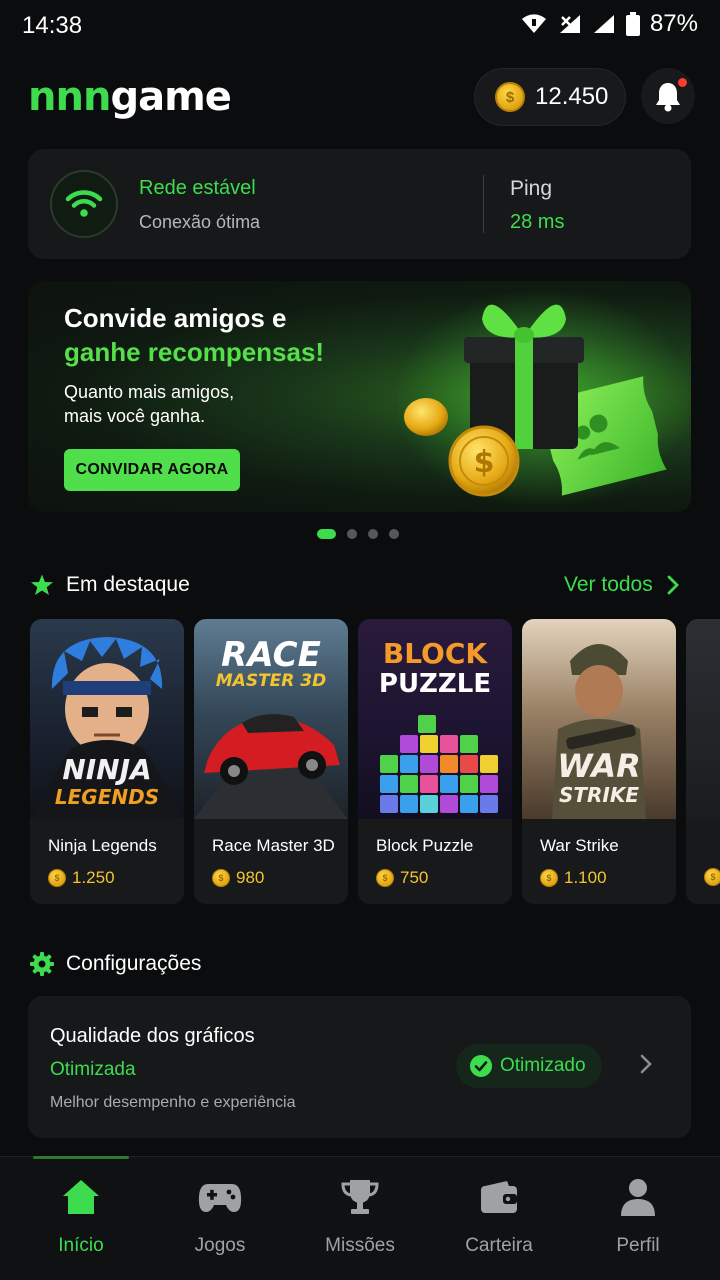 Image resolution: width=720 pixels, height=1280 pixels. What do you see at coordinates (194, 352) in the screenshot?
I see `banner-title-line-2: ganhe recompensas!` at bounding box center [194, 352].